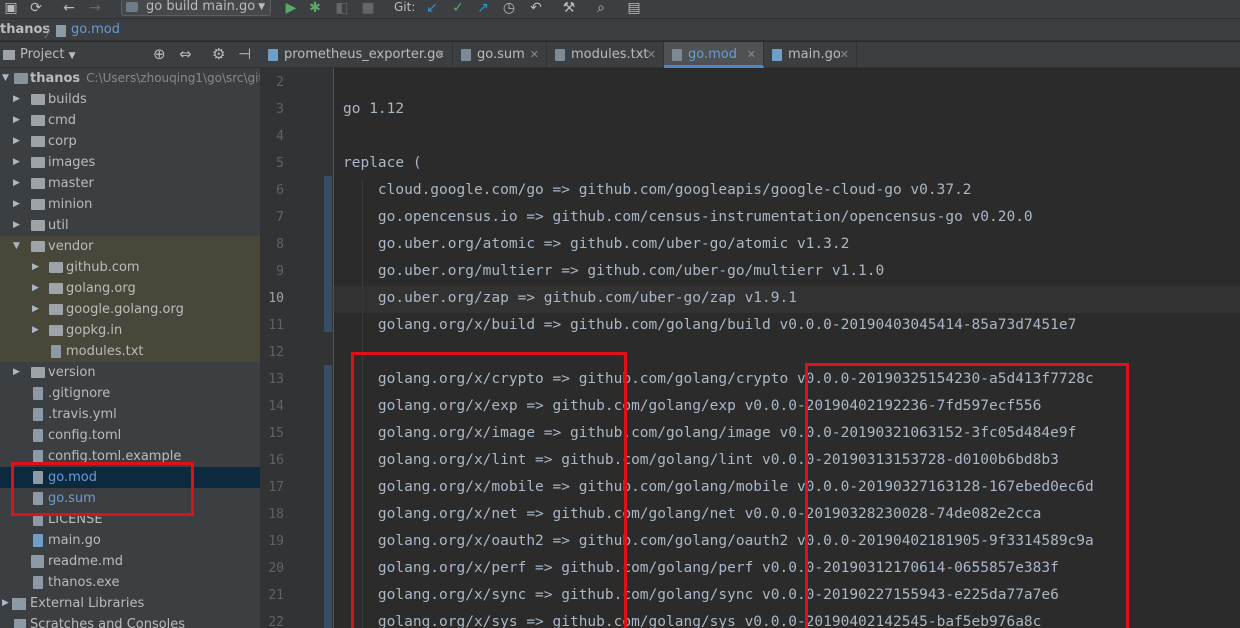 The height and width of the screenshot is (628, 1240). I want to click on tree-item-travis-yml: .travis.yml, so click(130, 414).